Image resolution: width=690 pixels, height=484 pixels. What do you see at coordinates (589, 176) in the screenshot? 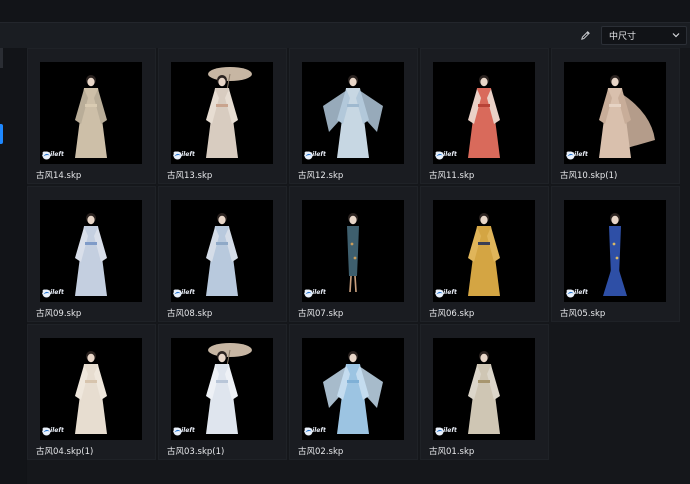
I see `file-name: 古风10.skp(1)` at bounding box center [589, 176].